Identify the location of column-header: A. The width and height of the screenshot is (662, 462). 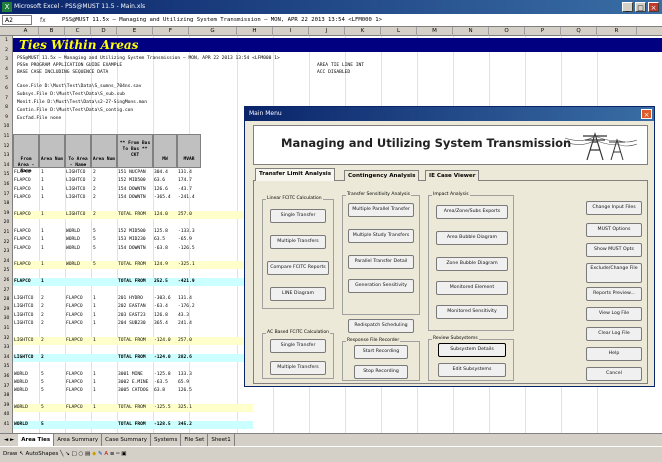
(26, 31).